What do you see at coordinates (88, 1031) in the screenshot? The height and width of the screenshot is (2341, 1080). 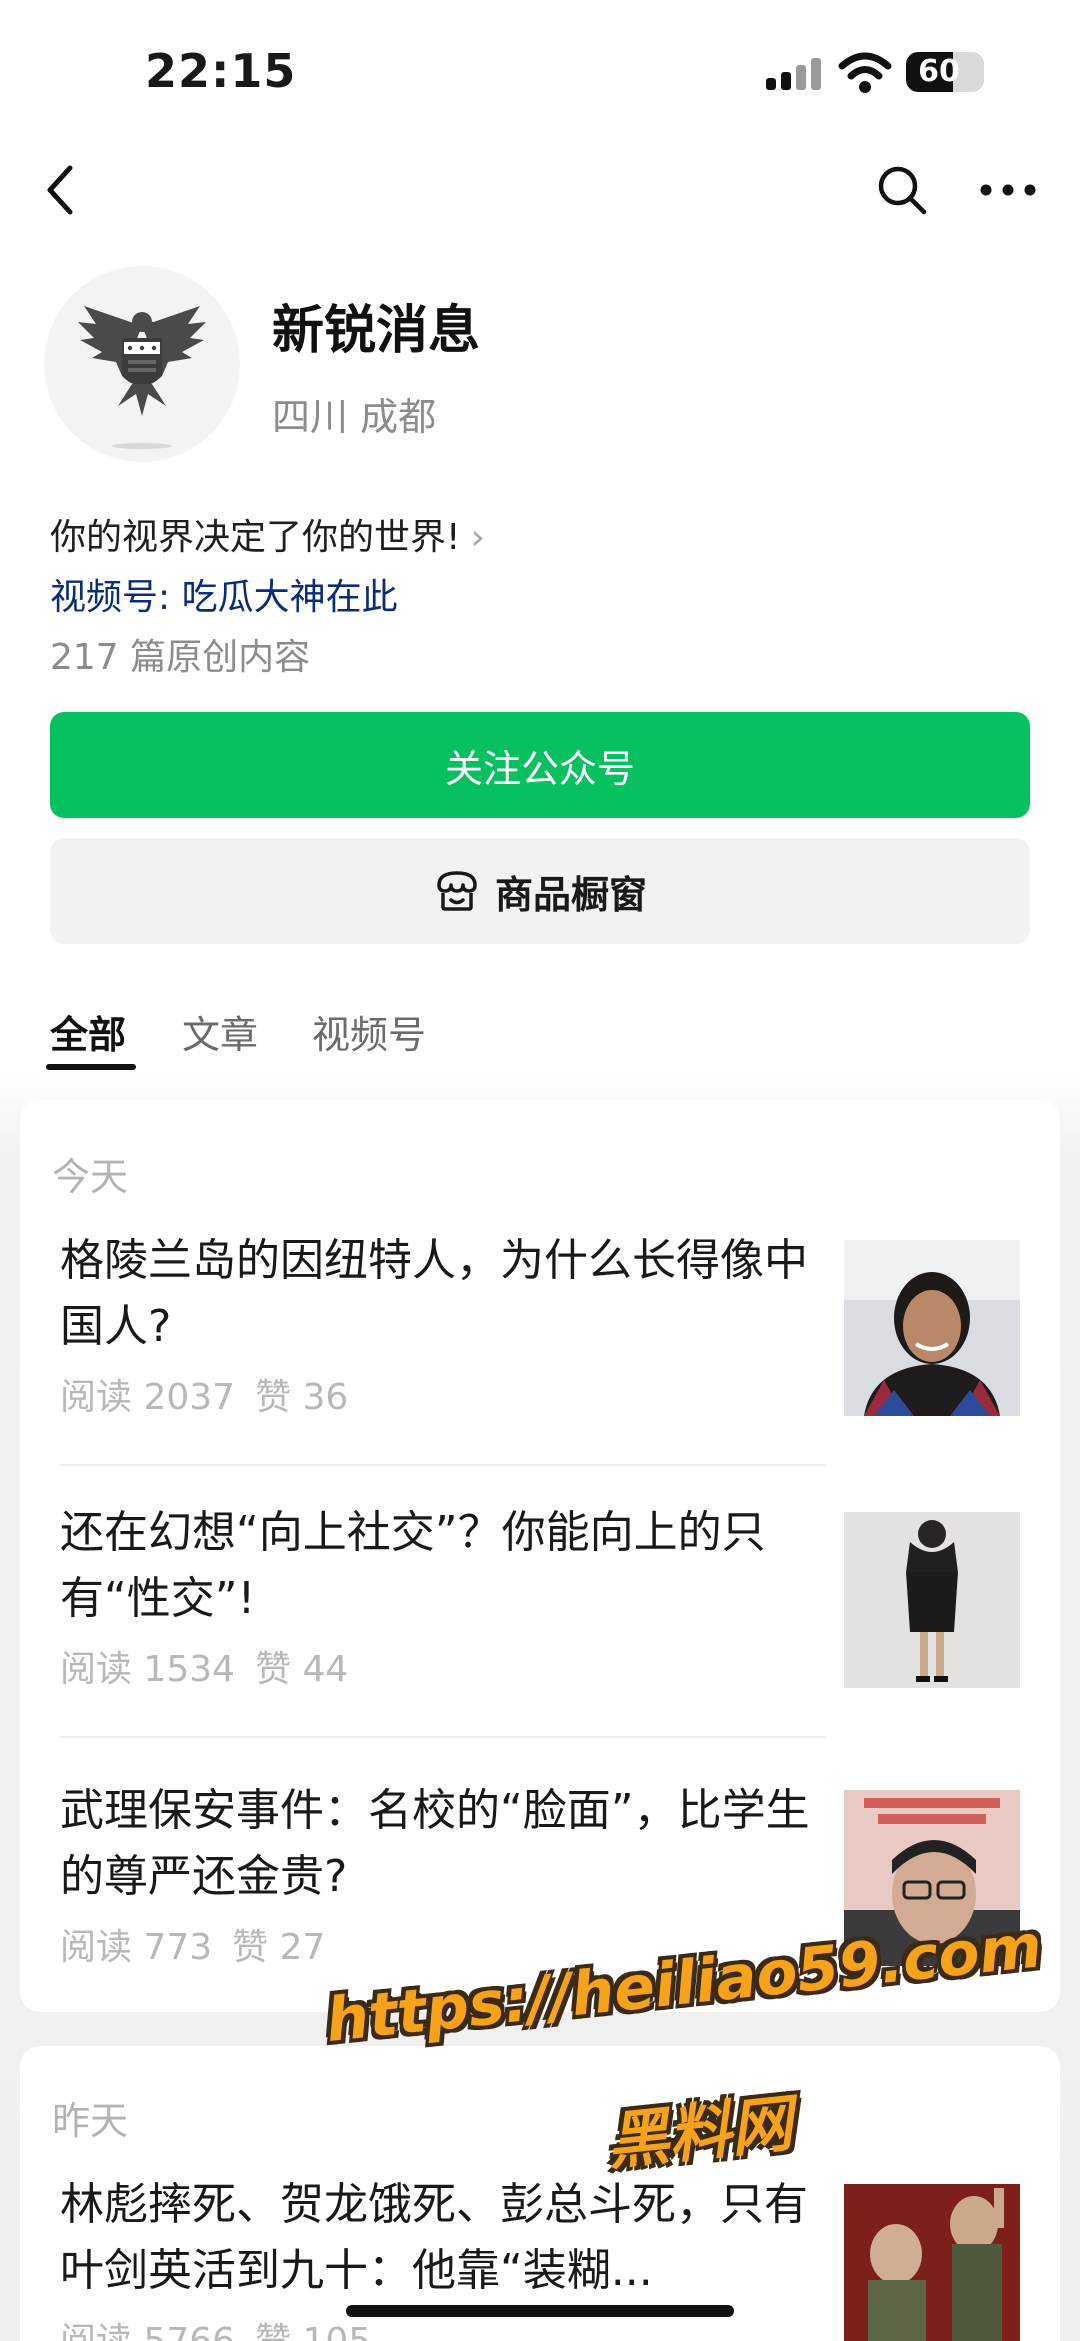 I see `tab-all: 全部` at bounding box center [88, 1031].